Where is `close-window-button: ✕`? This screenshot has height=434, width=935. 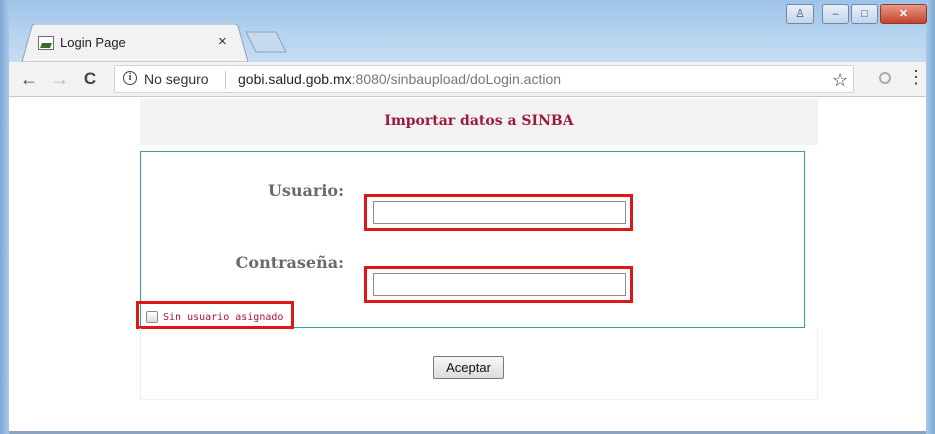 close-window-button: ✕ is located at coordinates (903, 14).